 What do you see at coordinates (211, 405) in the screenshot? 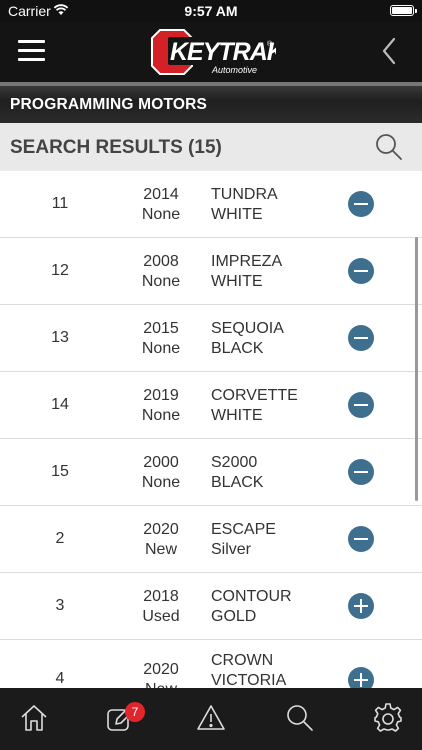
I see `list-item: 14 2019 None CORVETTE WHITE` at bounding box center [211, 405].